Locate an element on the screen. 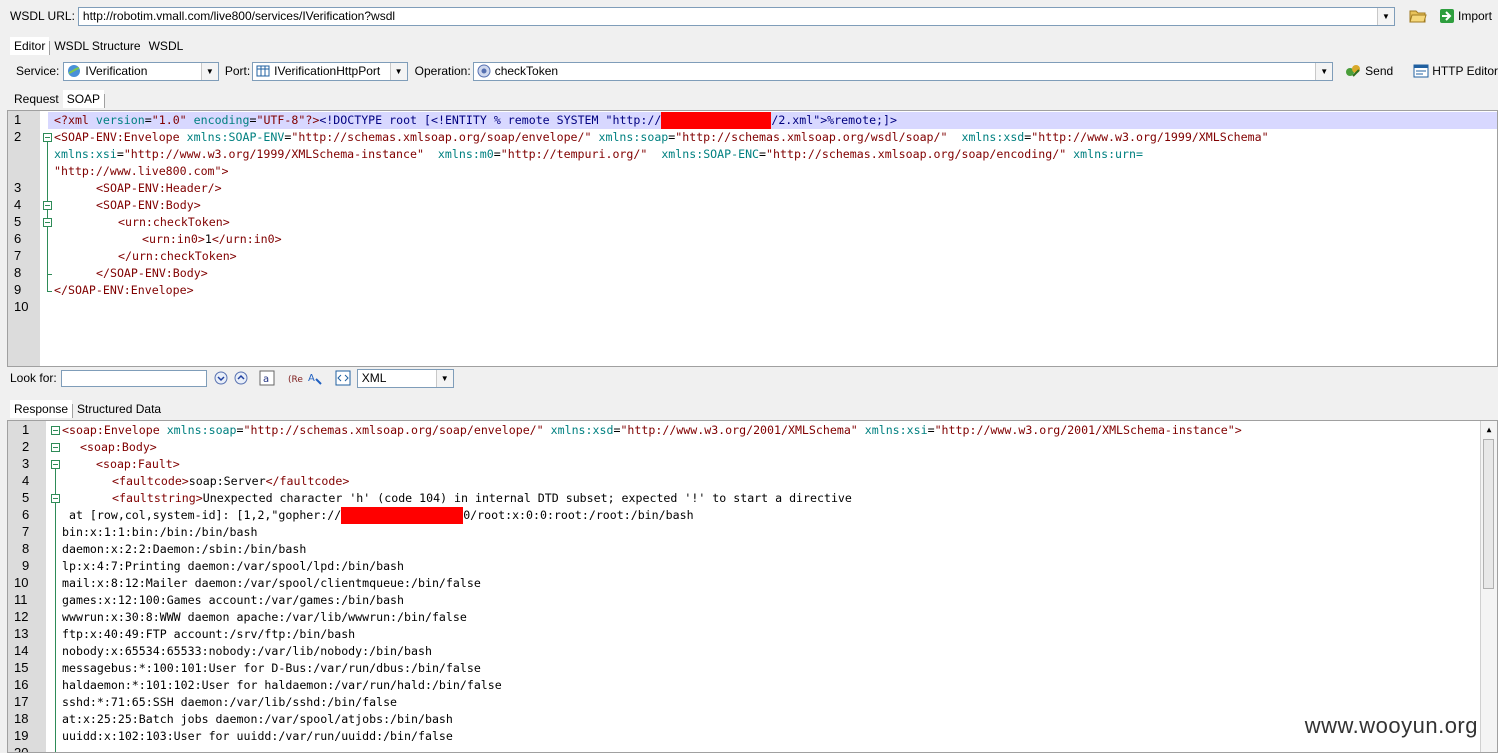 The width and height of the screenshot is (1498, 753). response-line-2: <soap:Body> is located at coordinates (118, 447).